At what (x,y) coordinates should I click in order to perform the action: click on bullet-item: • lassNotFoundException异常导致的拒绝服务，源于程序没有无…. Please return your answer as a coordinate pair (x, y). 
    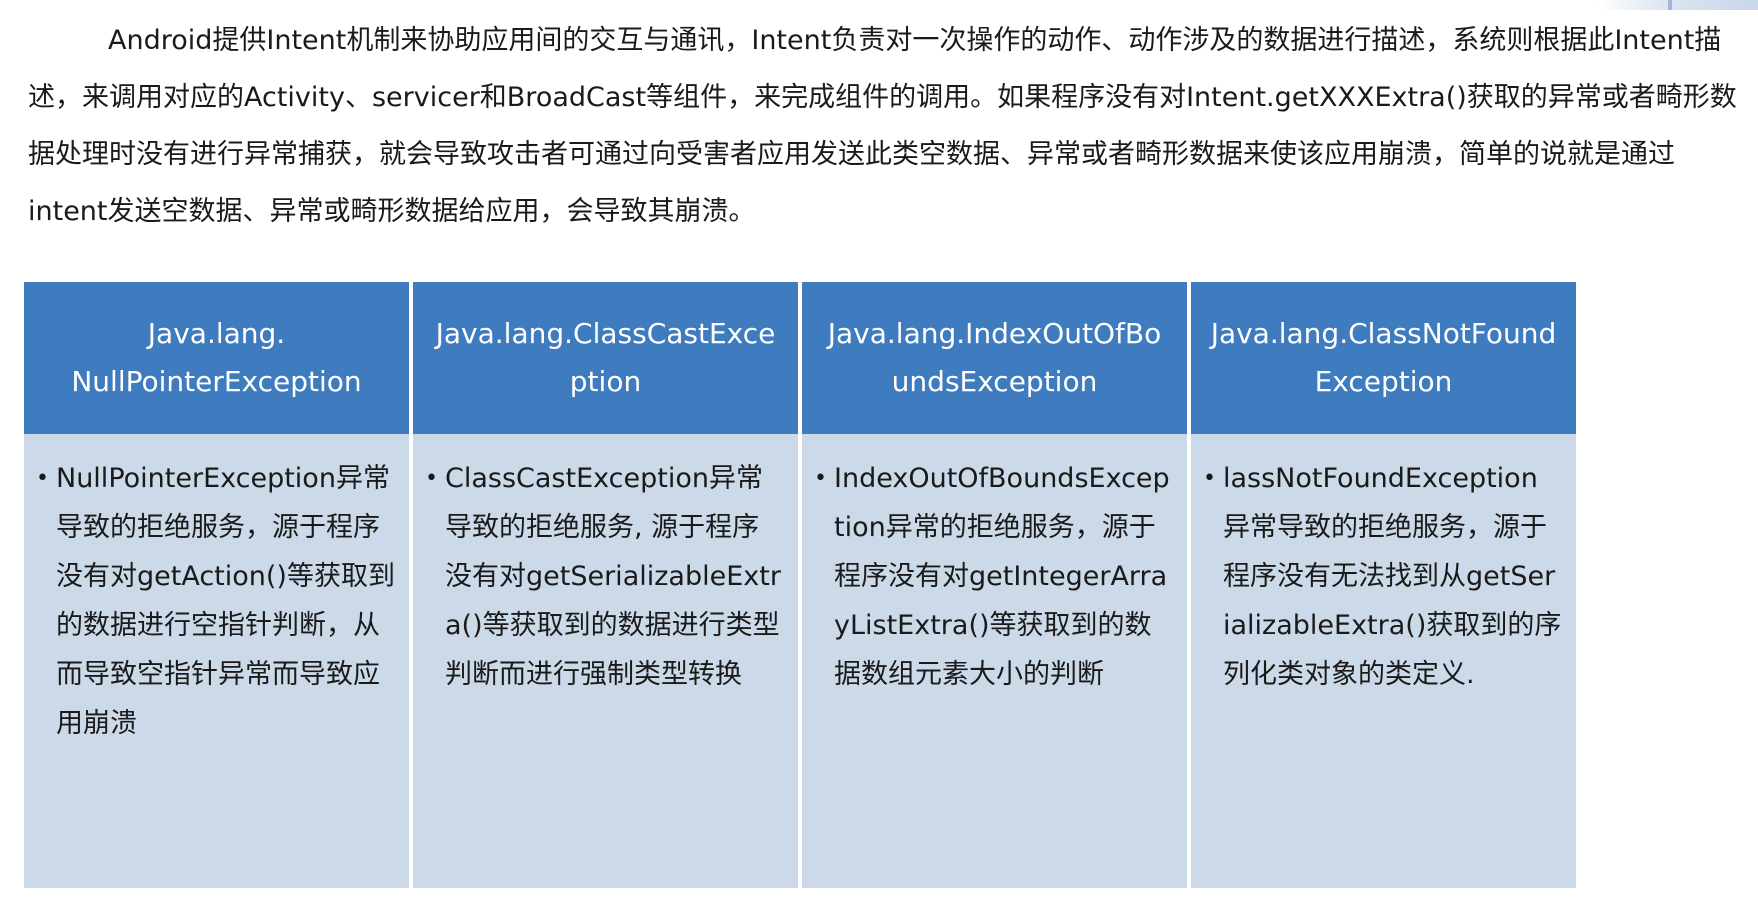
    Looking at the image, I should click on (1382, 576).